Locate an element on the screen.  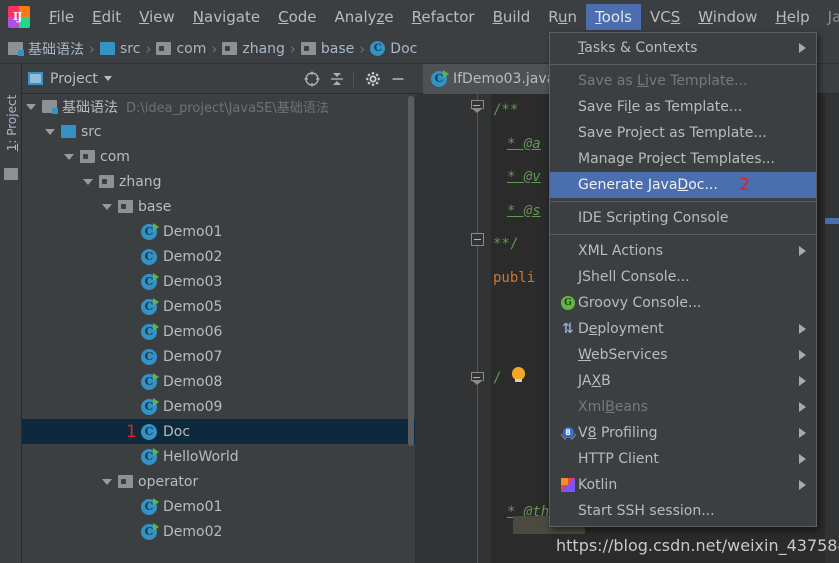
tree-row: C Demo05 is located at coordinates (218, 306).